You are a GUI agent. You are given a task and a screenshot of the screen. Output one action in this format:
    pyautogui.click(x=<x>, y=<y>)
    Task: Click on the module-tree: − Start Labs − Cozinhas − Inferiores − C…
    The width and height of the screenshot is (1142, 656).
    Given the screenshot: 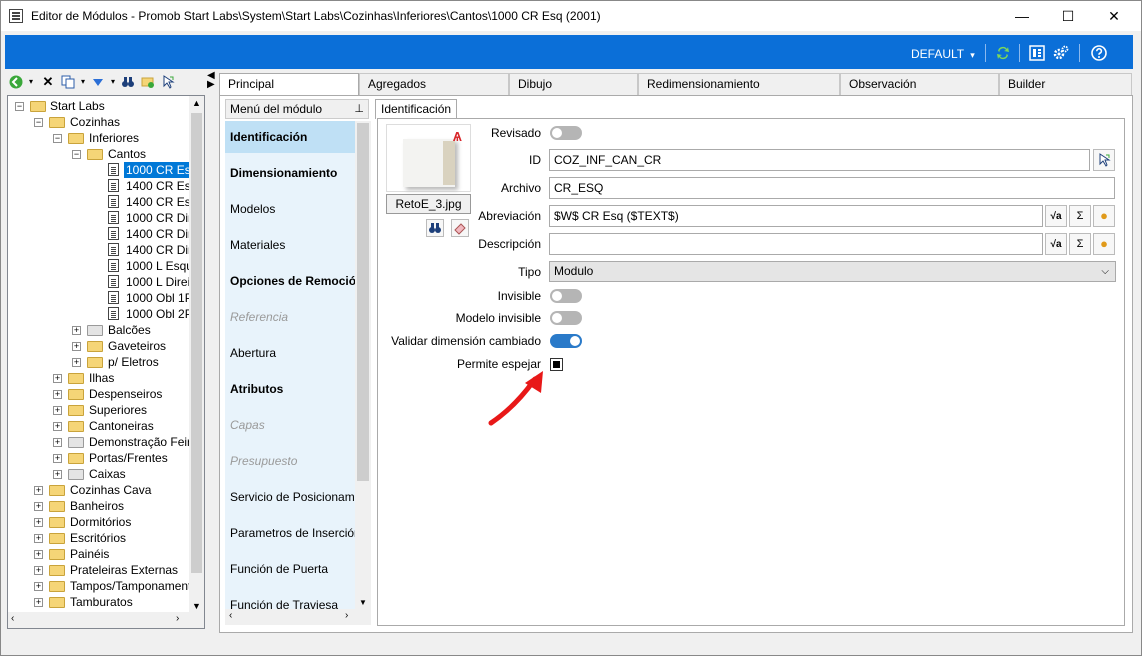 What is the action you would take?
    pyautogui.click(x=106, y=362)
    